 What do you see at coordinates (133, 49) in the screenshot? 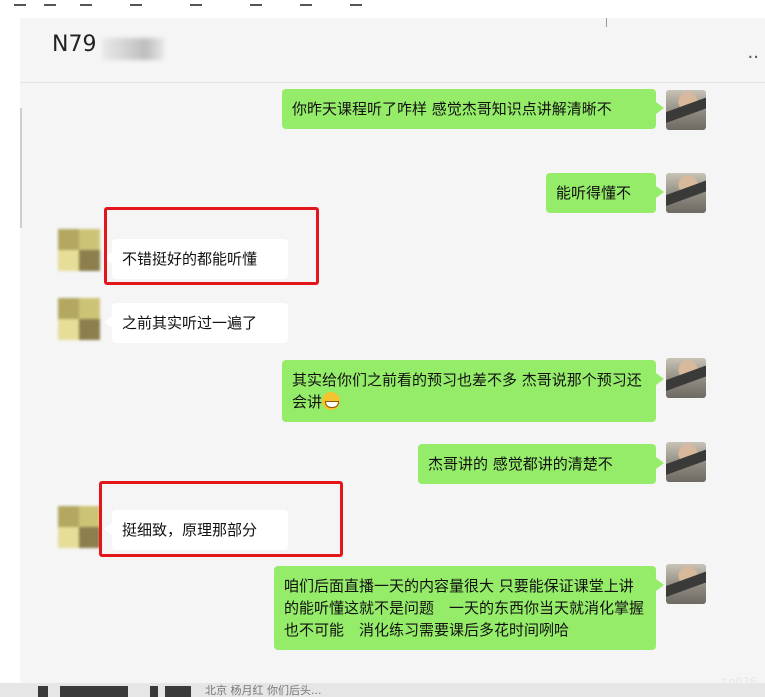
I see `redacted-name-blur` at bounding box center [133, 49].